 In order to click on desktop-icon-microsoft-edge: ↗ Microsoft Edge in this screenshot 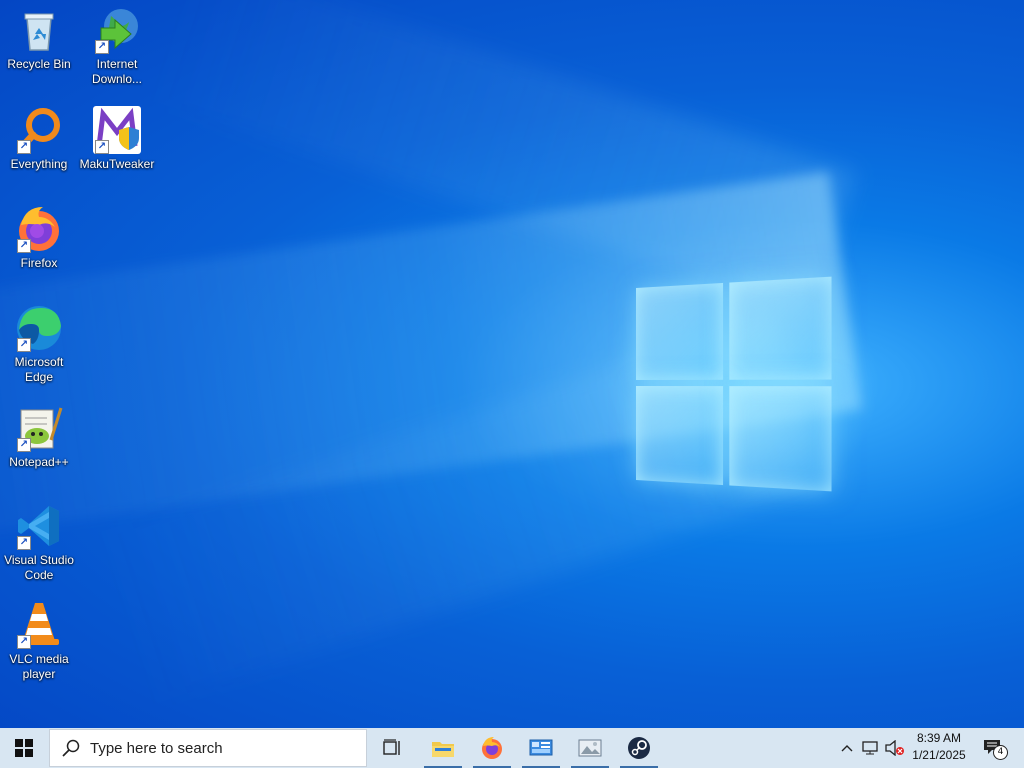, I will do `click(39, 344)`.